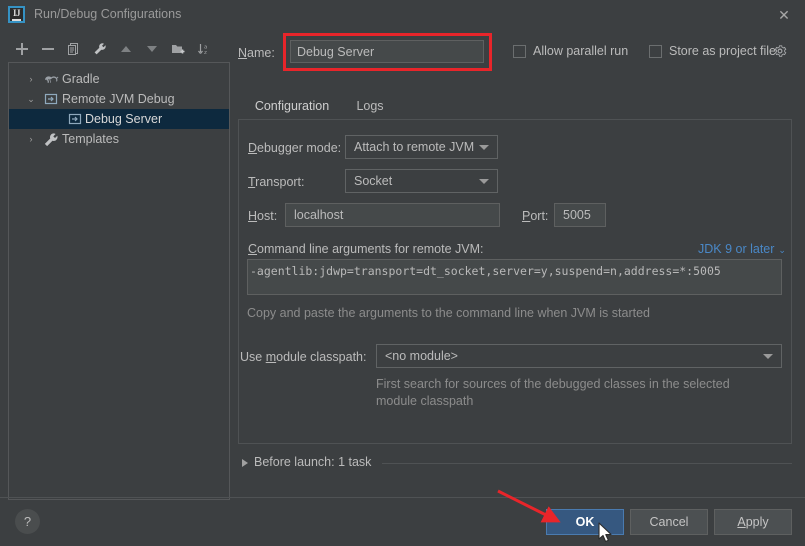  Describe the element at coordinates (579, 356) in the screenshot. I see `module-classpath-dropdown: <no module>` at that location.